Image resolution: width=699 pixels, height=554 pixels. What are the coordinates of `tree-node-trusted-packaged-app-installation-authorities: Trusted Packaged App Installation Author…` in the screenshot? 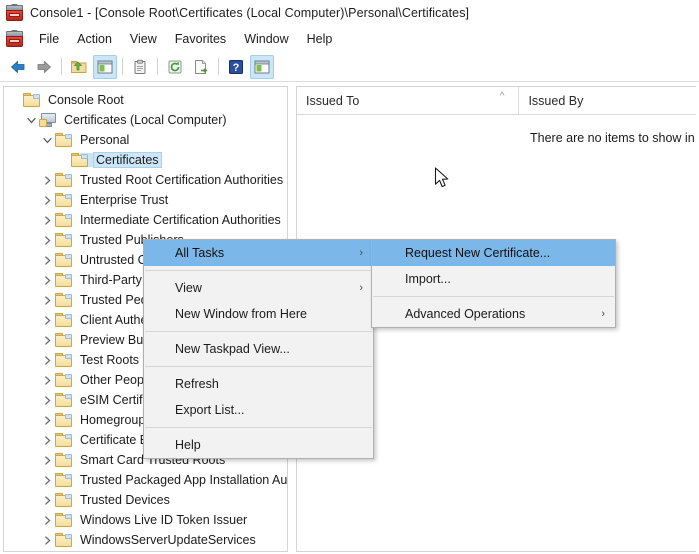 It's located at (145, 480).